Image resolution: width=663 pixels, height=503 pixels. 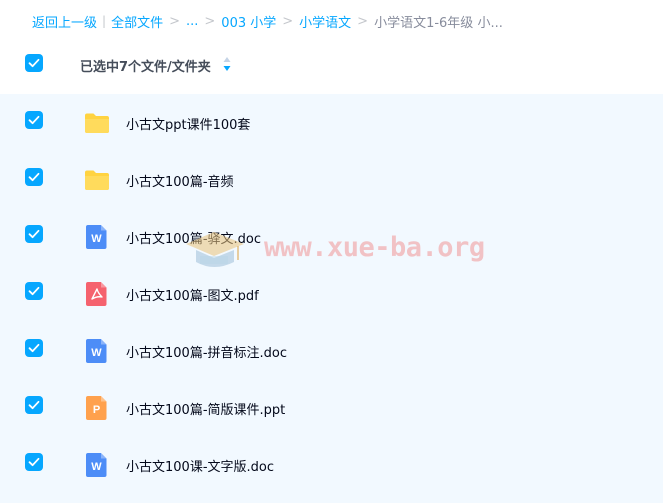 What do you see at coordinates (200, 465) in the screenshot?
I see `file-name: 小古文100课-文字版.doc` at bounding box center [200, 465].